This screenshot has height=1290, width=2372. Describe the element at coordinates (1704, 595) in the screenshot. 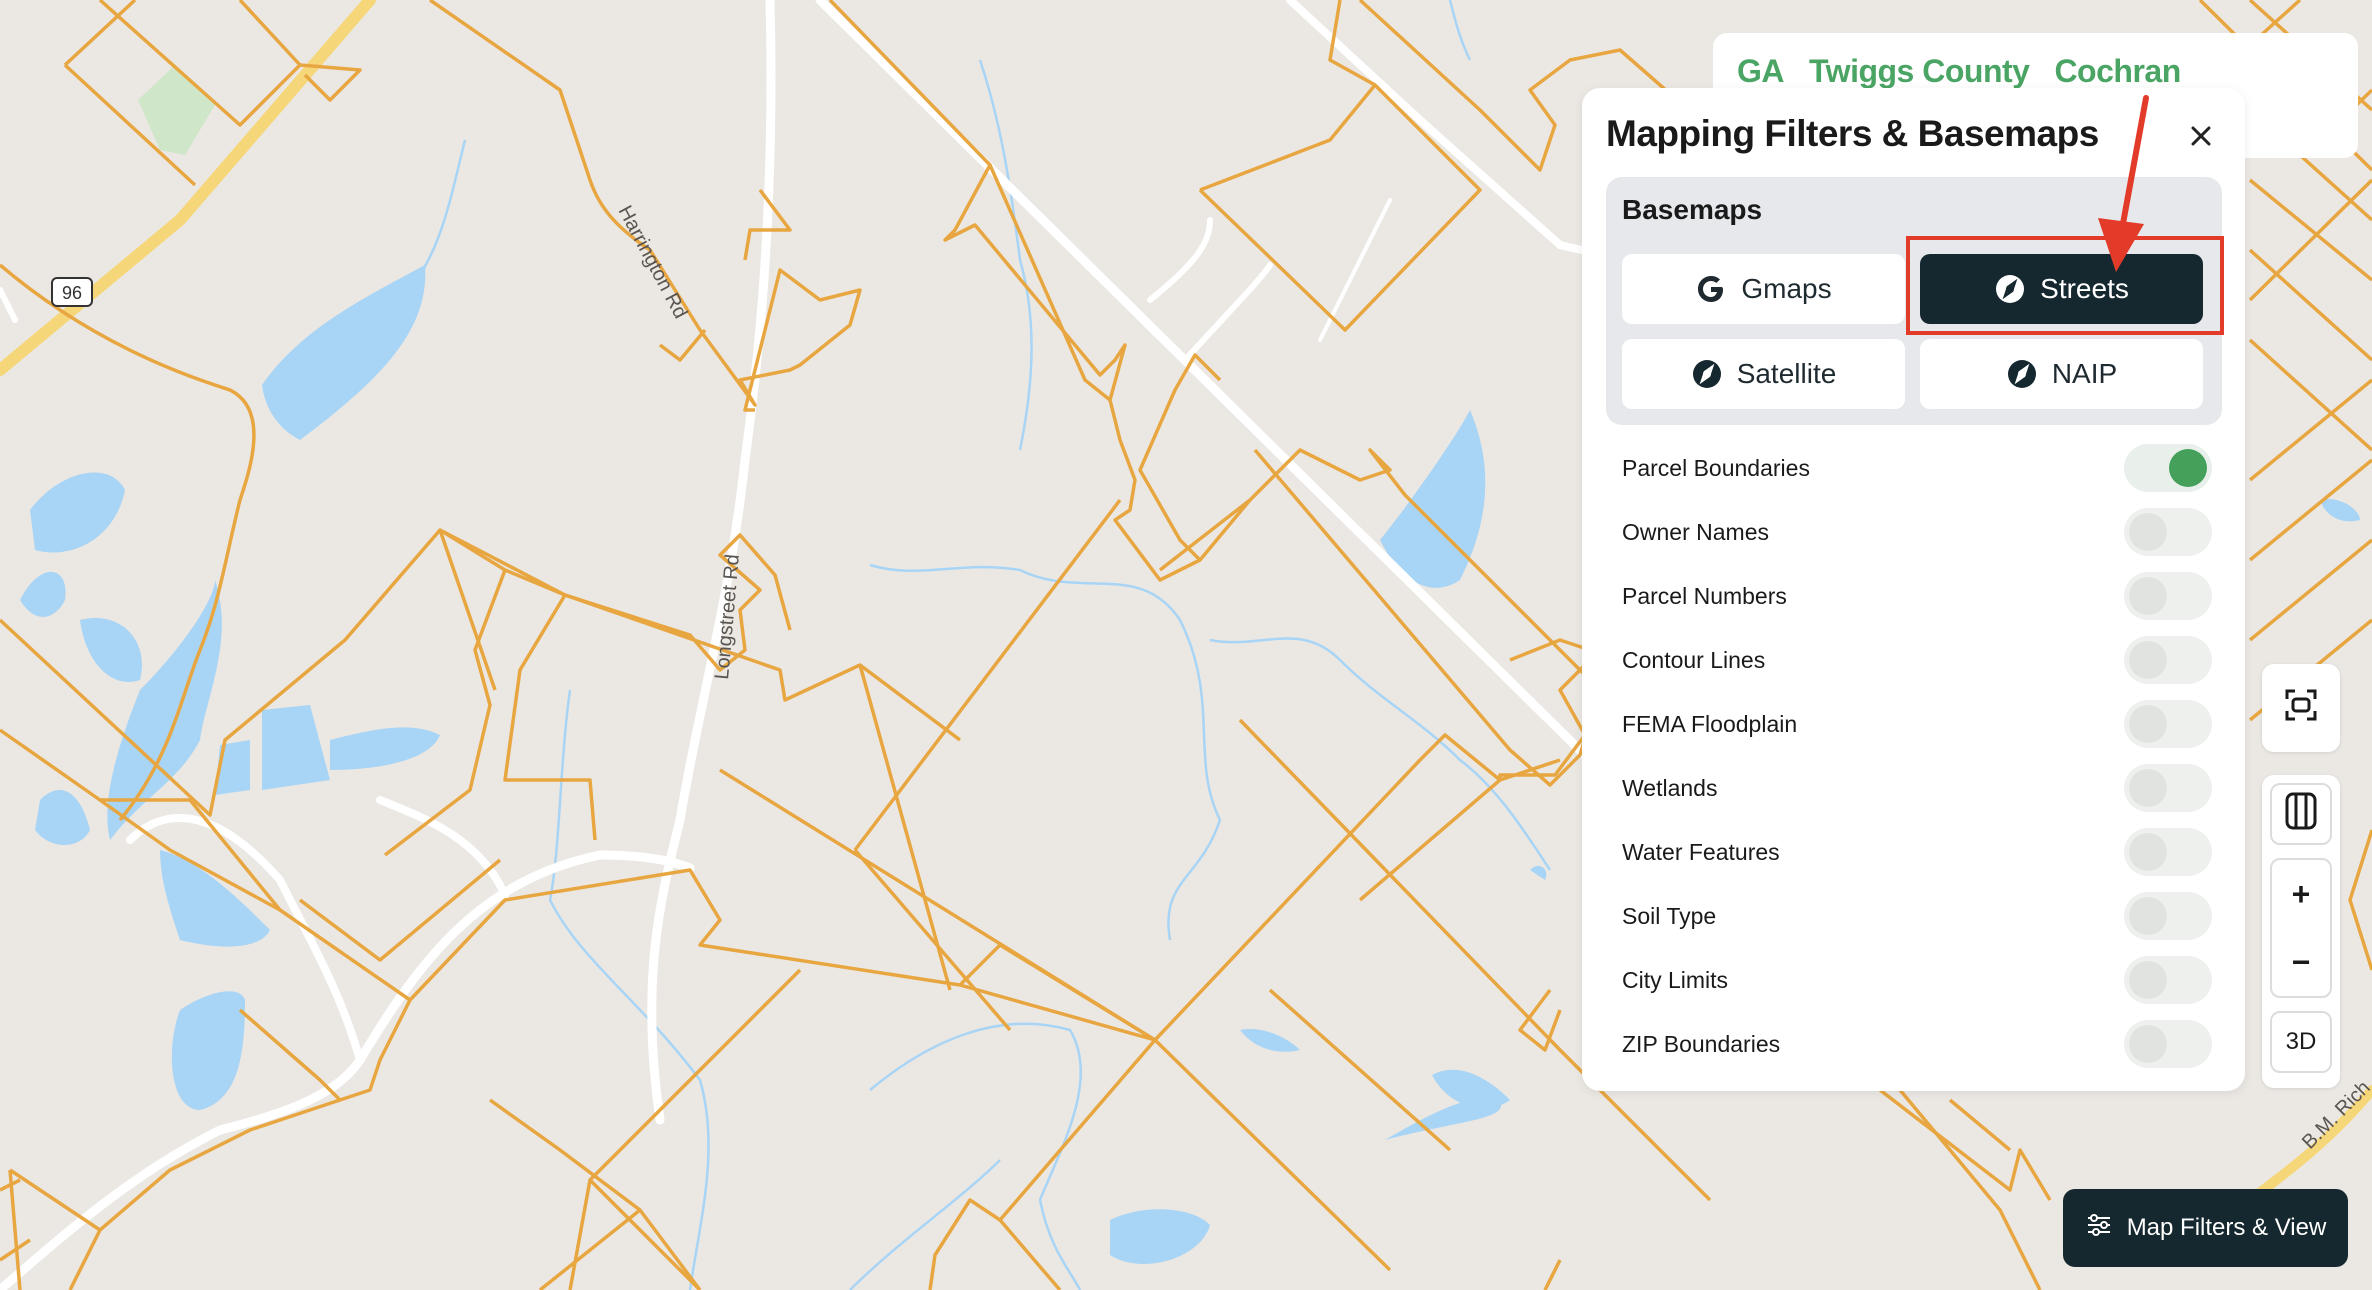

I see `layer-label: Parcel Numbers` at that location.